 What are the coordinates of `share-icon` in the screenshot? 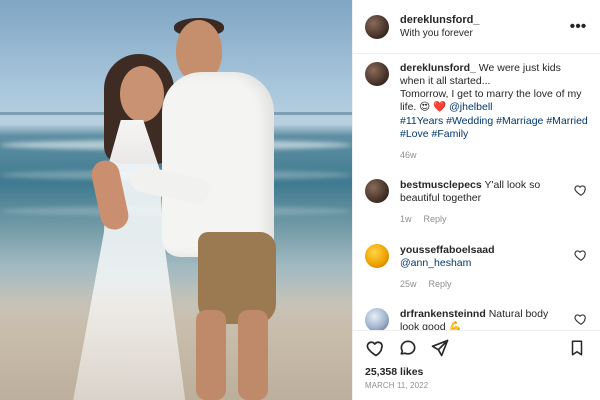 It's located at (440, 348).